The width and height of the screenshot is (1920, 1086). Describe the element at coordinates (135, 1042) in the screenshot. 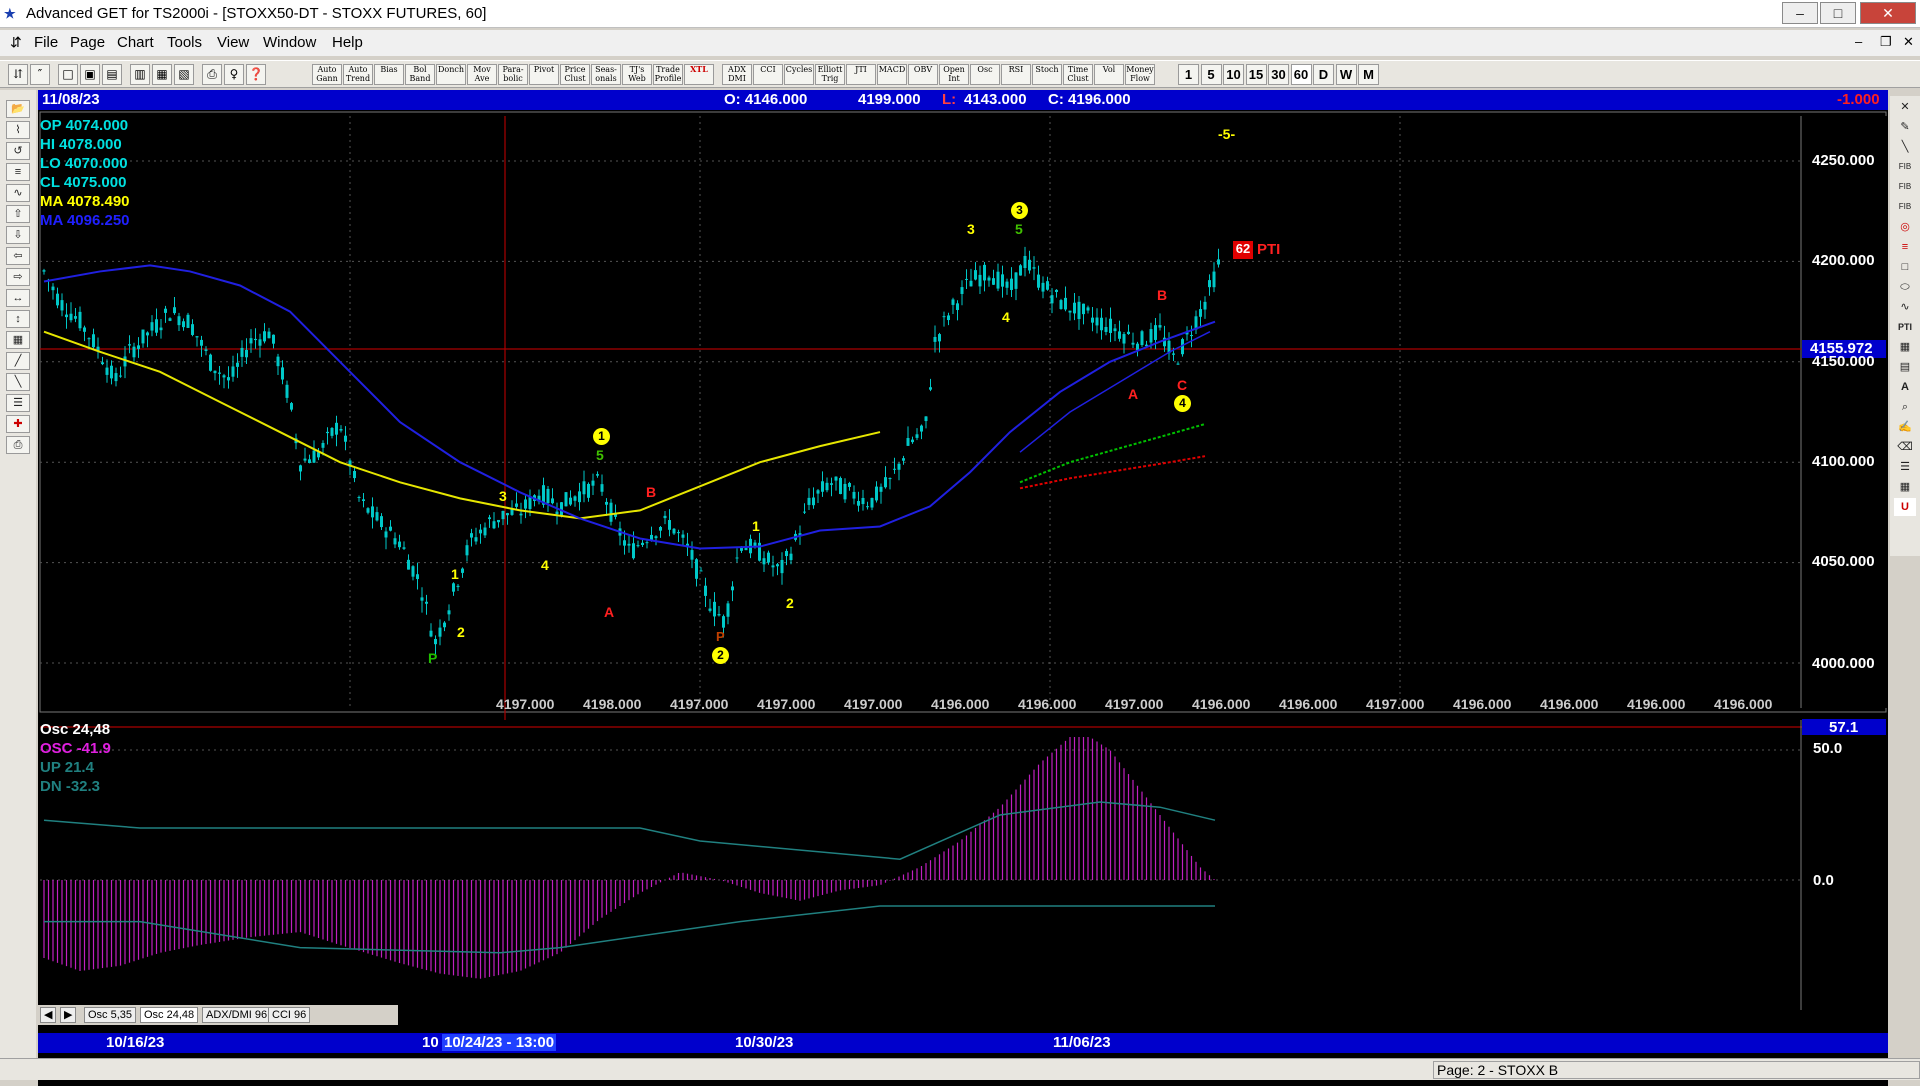

I see `time-label: 10/16/23` at that location.